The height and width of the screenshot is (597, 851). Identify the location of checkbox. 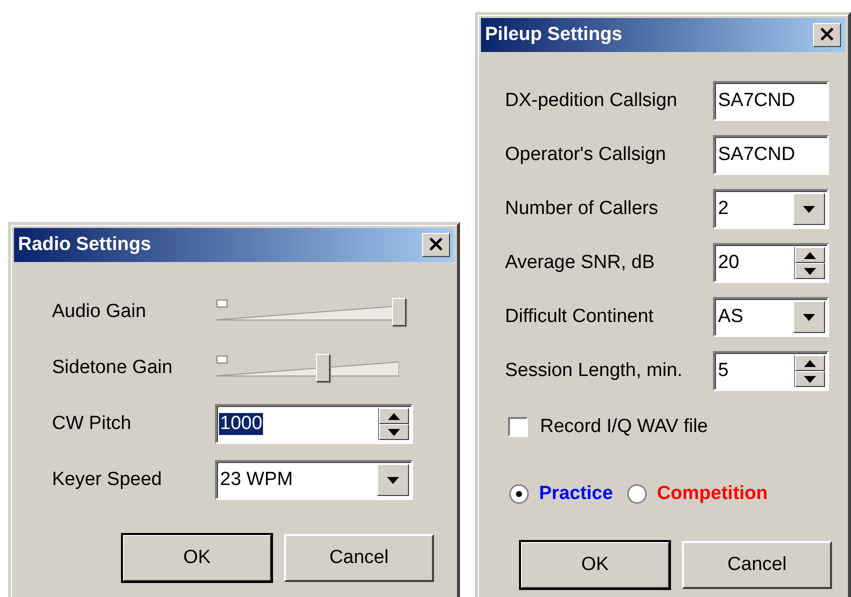
(518, 427).